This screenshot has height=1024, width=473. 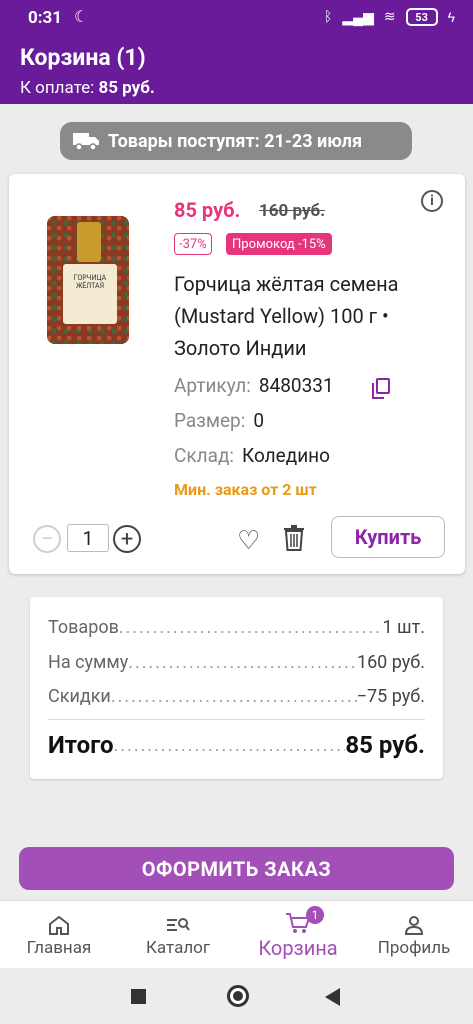 I want to click on summary-total-label: Итого, so click(x=81, y=745).